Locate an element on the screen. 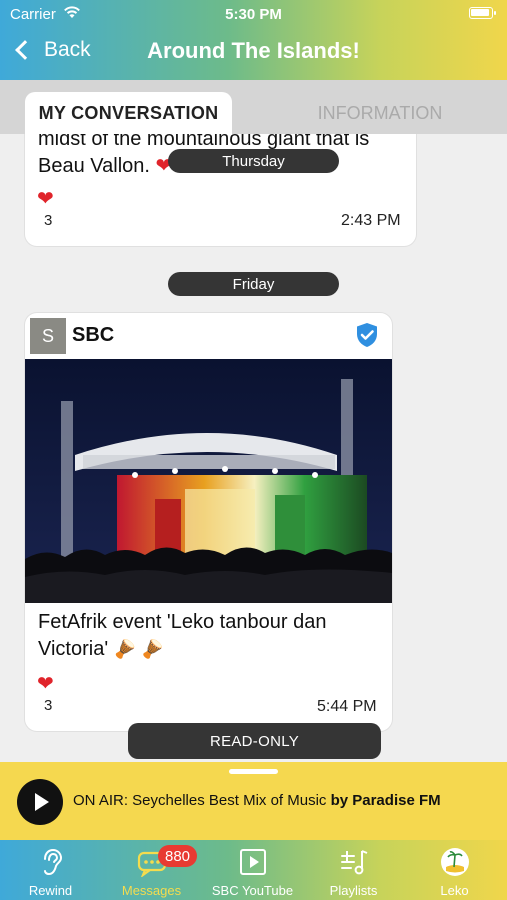 The image size is (507, 900). tab-leko: Leko is located at coordinates (454, 870).